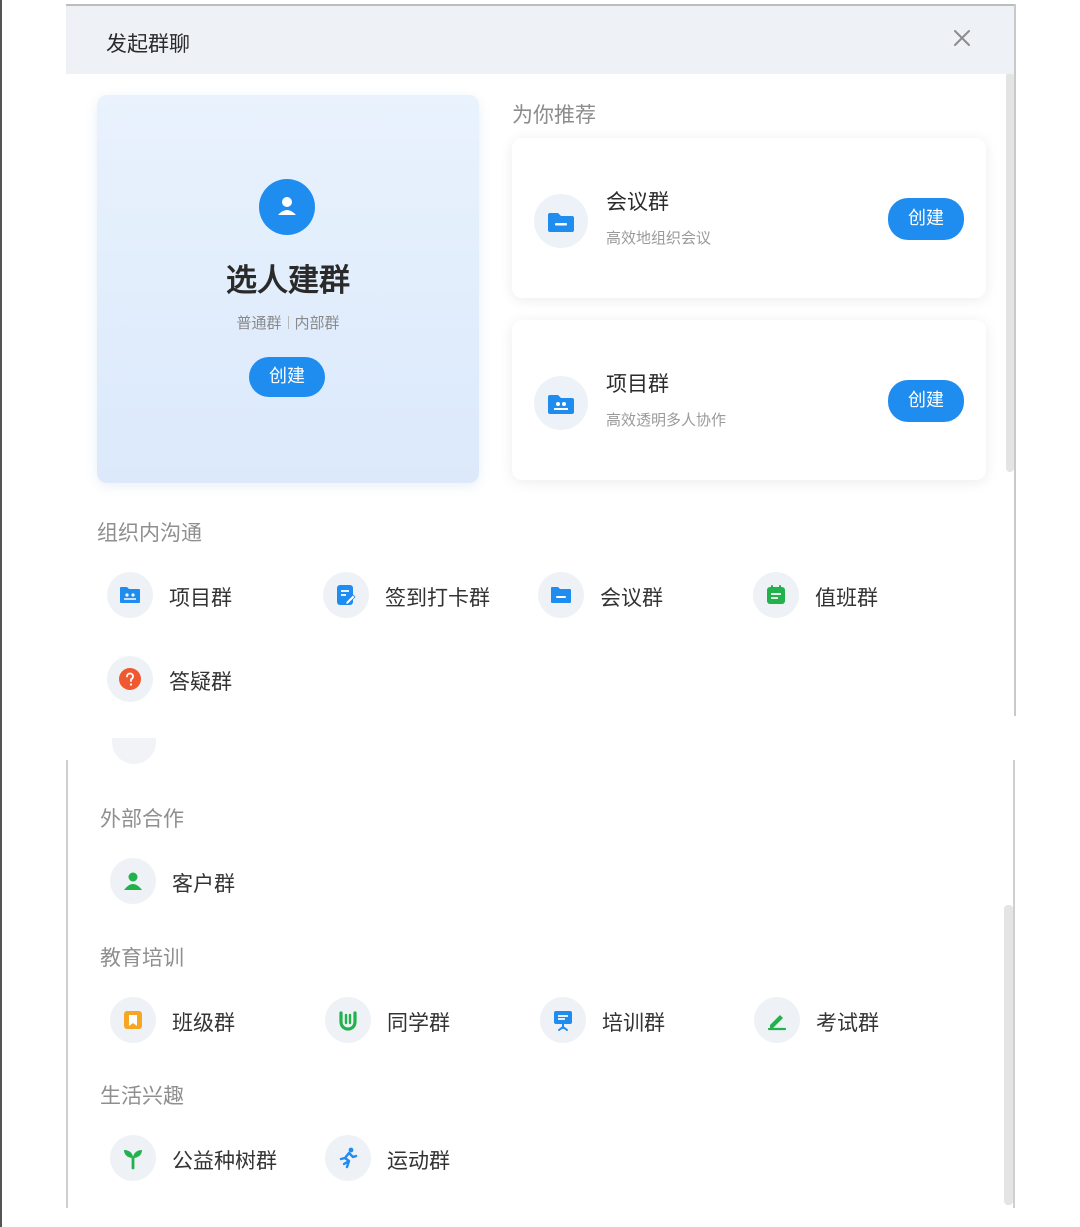  I want to click on group-item-label: 公益种树群, so click(224, 1161).